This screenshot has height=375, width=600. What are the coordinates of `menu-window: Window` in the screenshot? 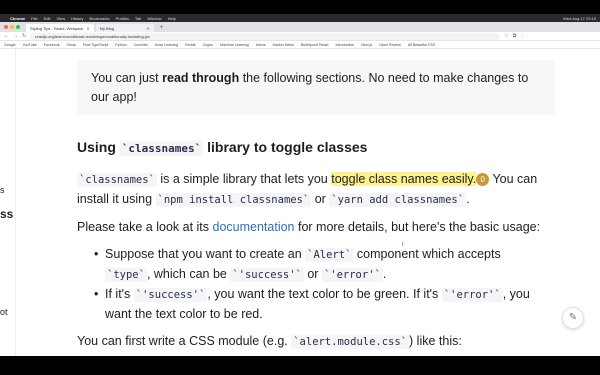 It's located at (154, 18).